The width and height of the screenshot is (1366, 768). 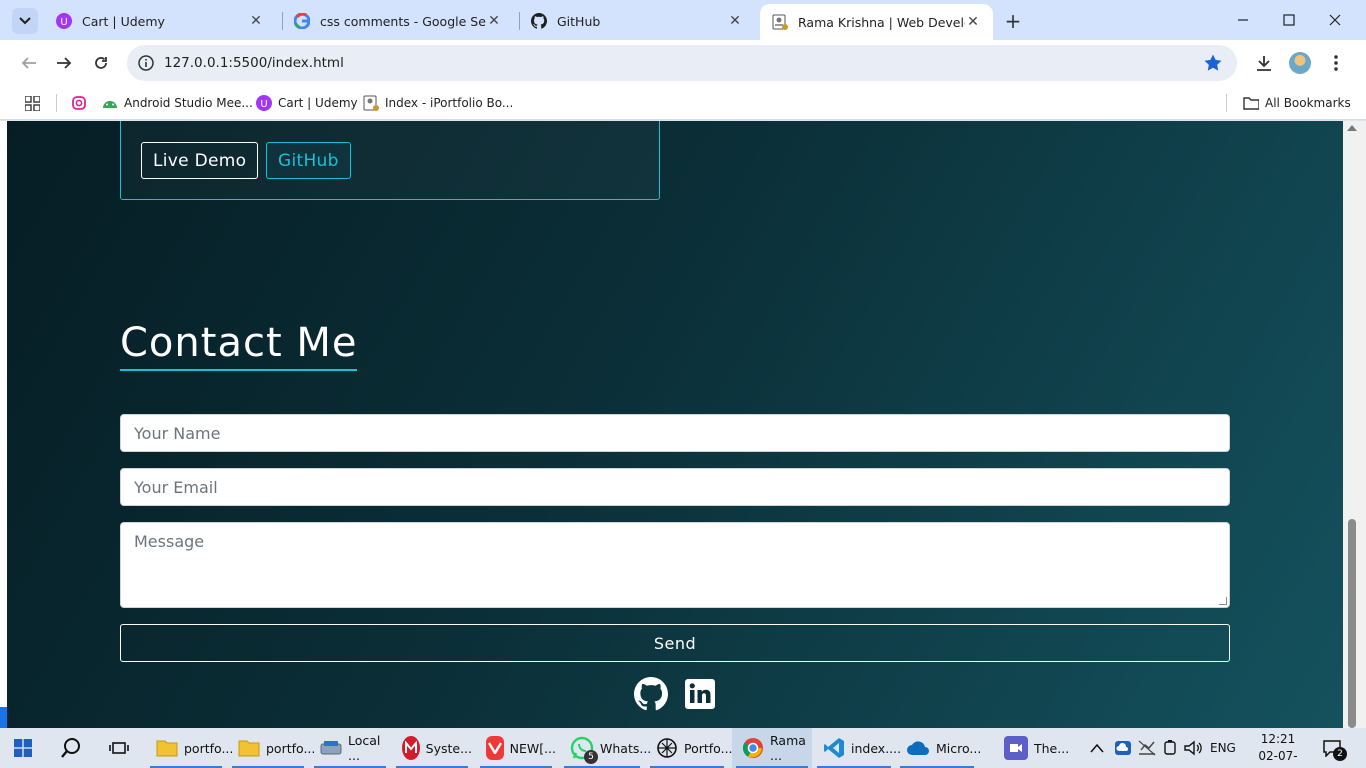 I want to click on task-view-icon, so click(x=119, y=748).